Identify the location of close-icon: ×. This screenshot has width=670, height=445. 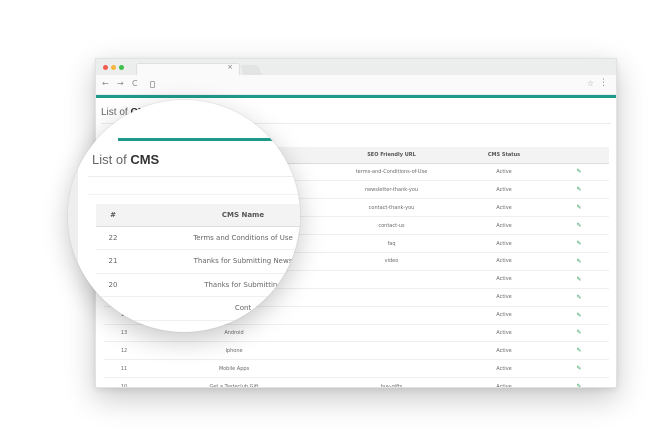
(230, 67).